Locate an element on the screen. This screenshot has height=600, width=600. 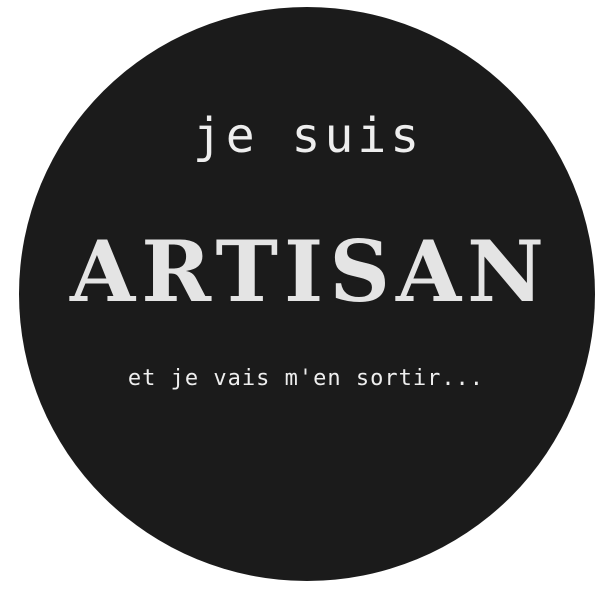
headline-artisan: ARTISAN is located at coordinates (310, 271).